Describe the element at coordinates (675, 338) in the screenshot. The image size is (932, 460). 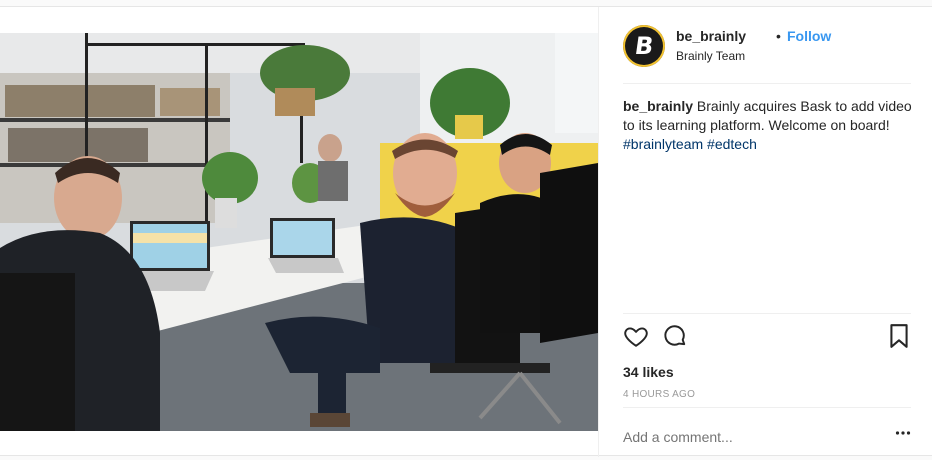
I see `comment-icon` at that location.